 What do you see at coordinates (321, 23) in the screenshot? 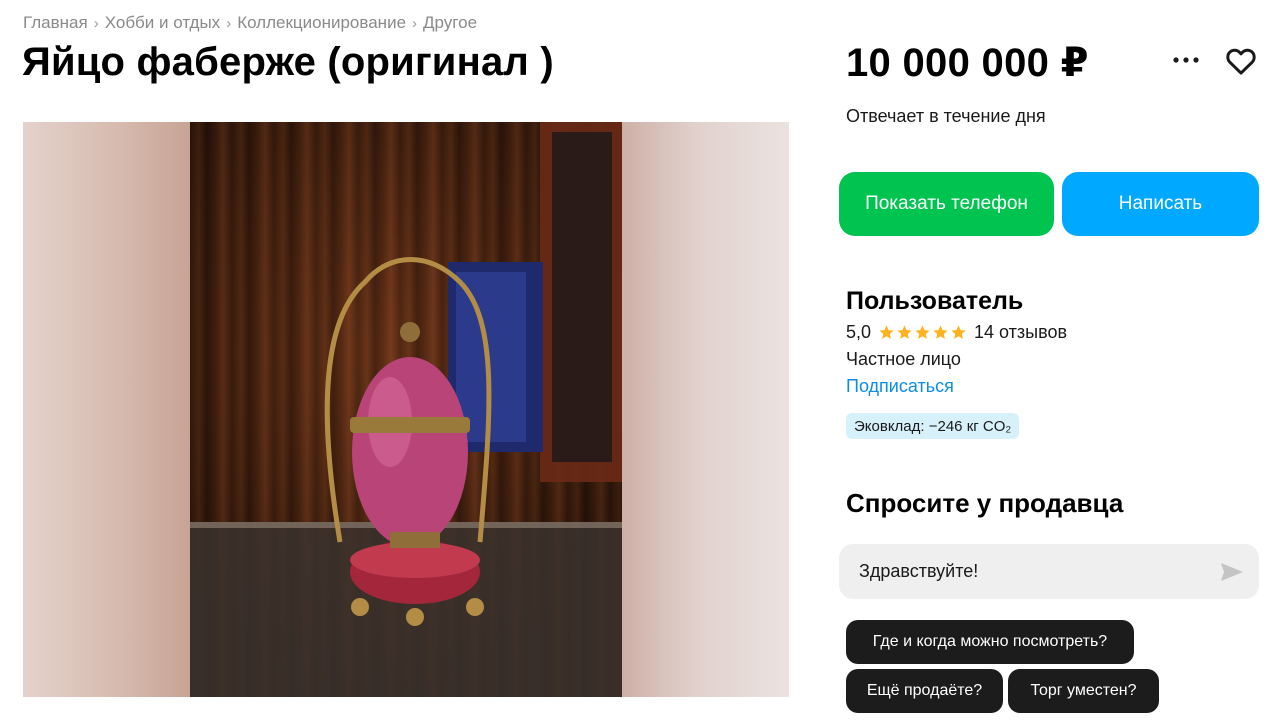
I see `breadcrumb-item-collecting: Коллекционирование` at bounding box center [321, 23].